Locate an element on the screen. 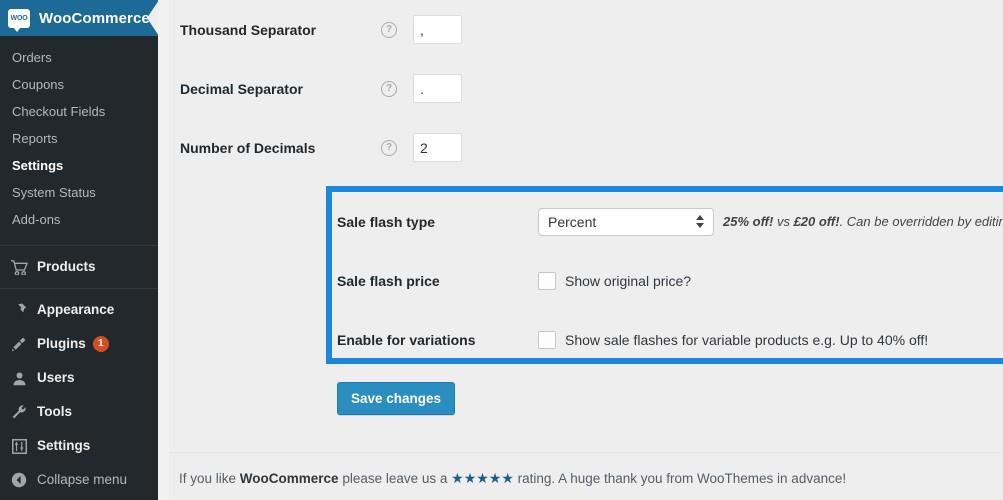 This screenshot has width=1003, height=500. show-original-price-checkbox is located at coordinates (547, 280).